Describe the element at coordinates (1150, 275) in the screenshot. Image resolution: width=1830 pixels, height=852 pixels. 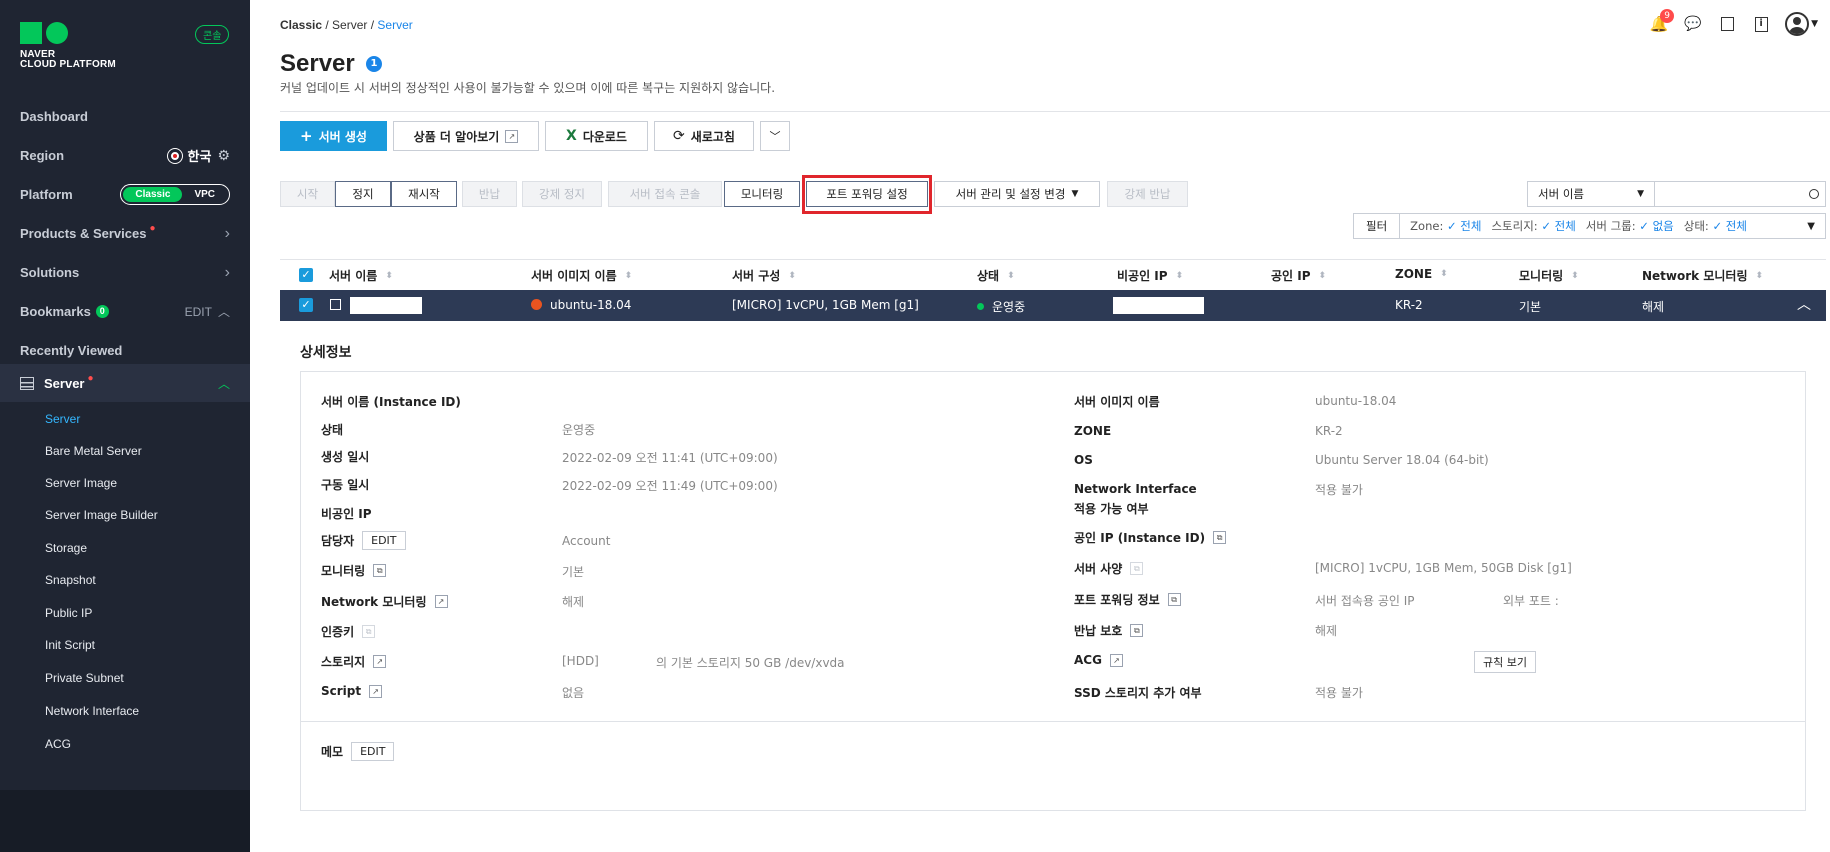
I see `column-header: 비공인 IP ⬍` at that location.